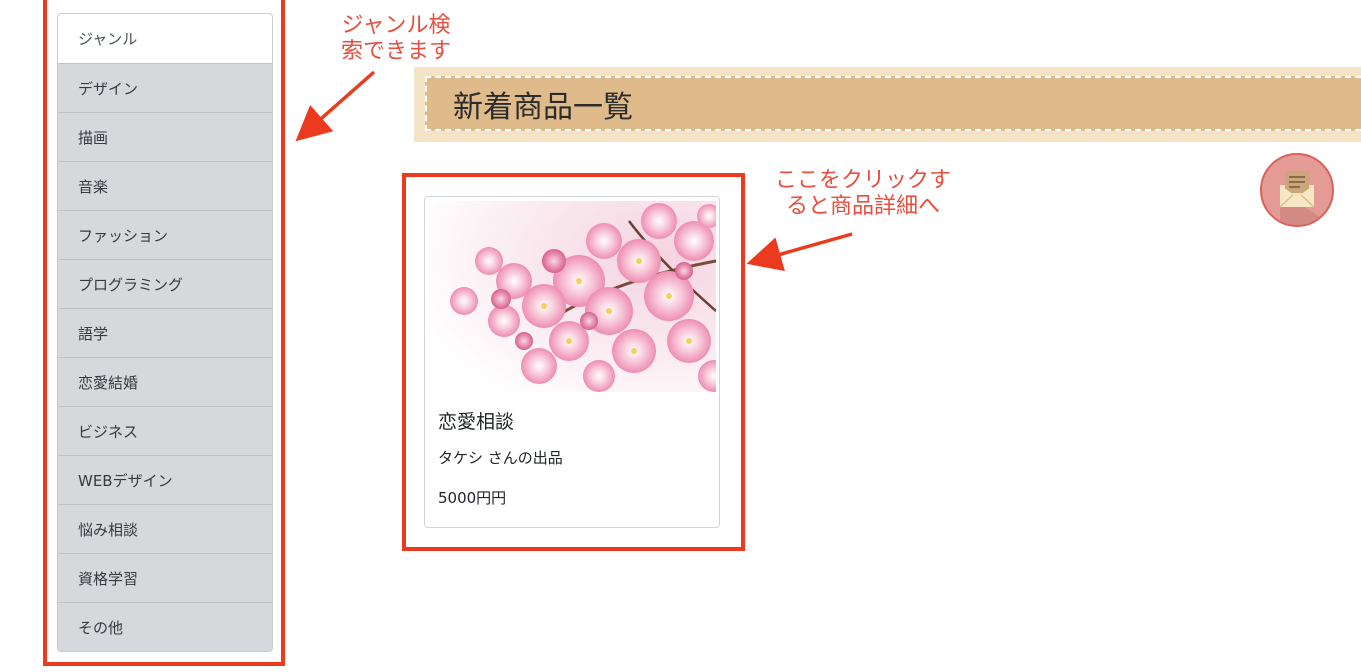 This screenshot has width=1361, height=672. I want to click on heading-banner: 新着商品一覧, so click(887, 104).